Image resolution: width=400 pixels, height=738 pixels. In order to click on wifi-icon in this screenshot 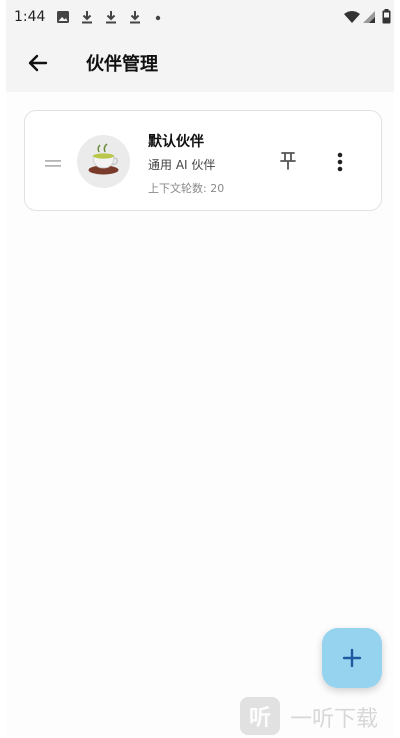, I will do `click(352, 18)`.